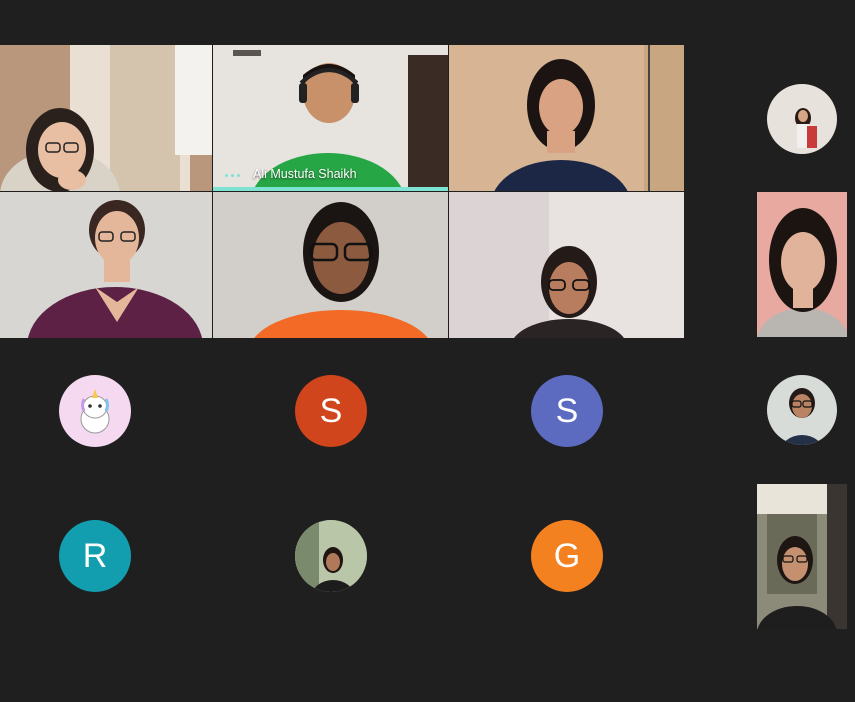 This screenshot has width=855, height=702. I want to click on active-speaker-bar, so click(330, 189).